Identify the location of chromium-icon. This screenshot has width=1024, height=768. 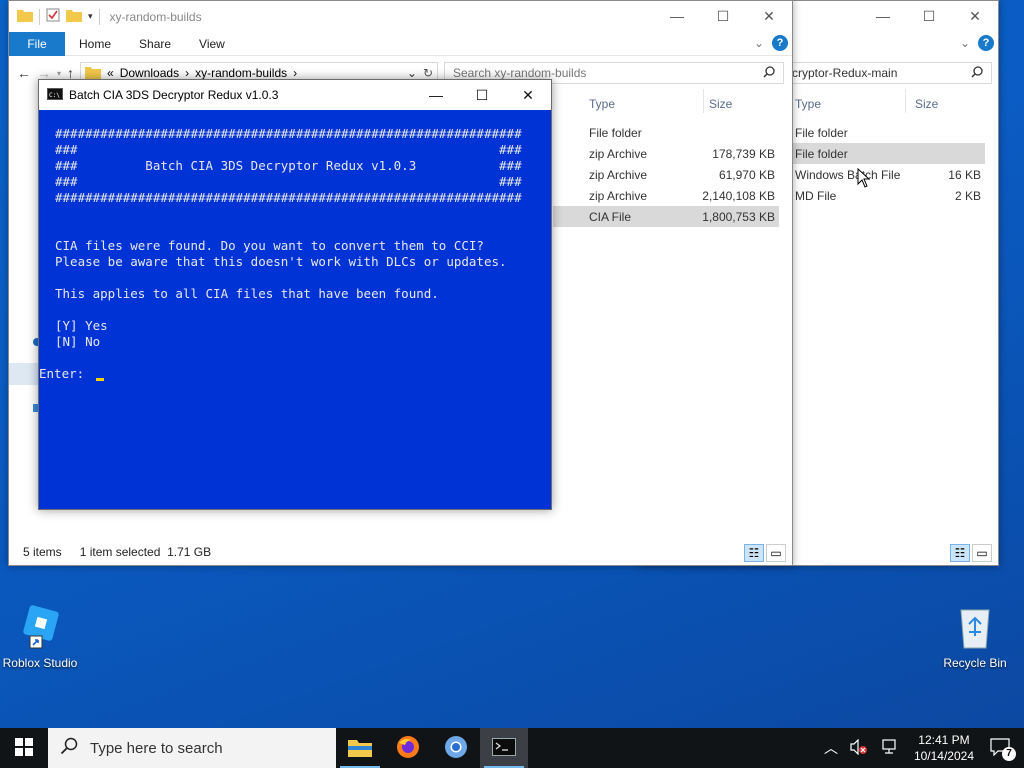
(456, 748).